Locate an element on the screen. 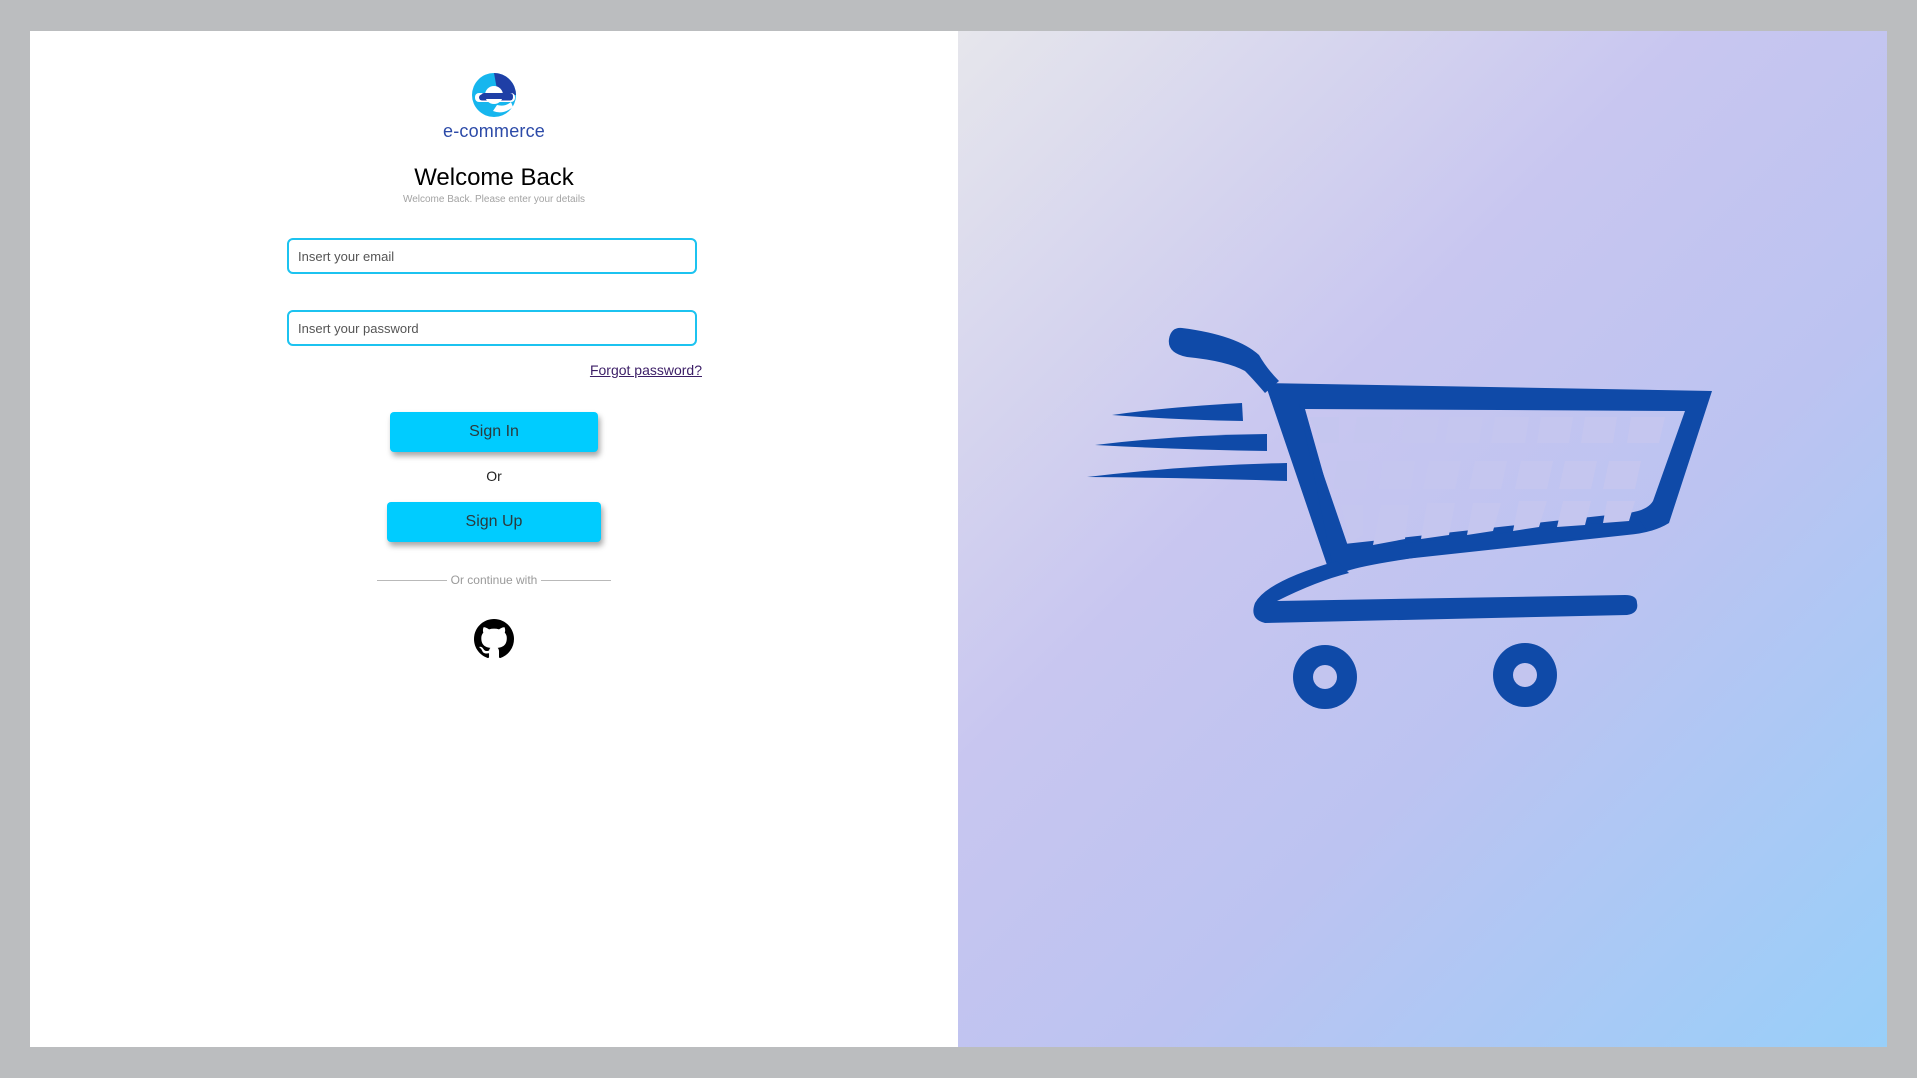 The height and width of the screenshot is (1078, 1917). brand-name: e-commerce is located at coordinates (494, 131).